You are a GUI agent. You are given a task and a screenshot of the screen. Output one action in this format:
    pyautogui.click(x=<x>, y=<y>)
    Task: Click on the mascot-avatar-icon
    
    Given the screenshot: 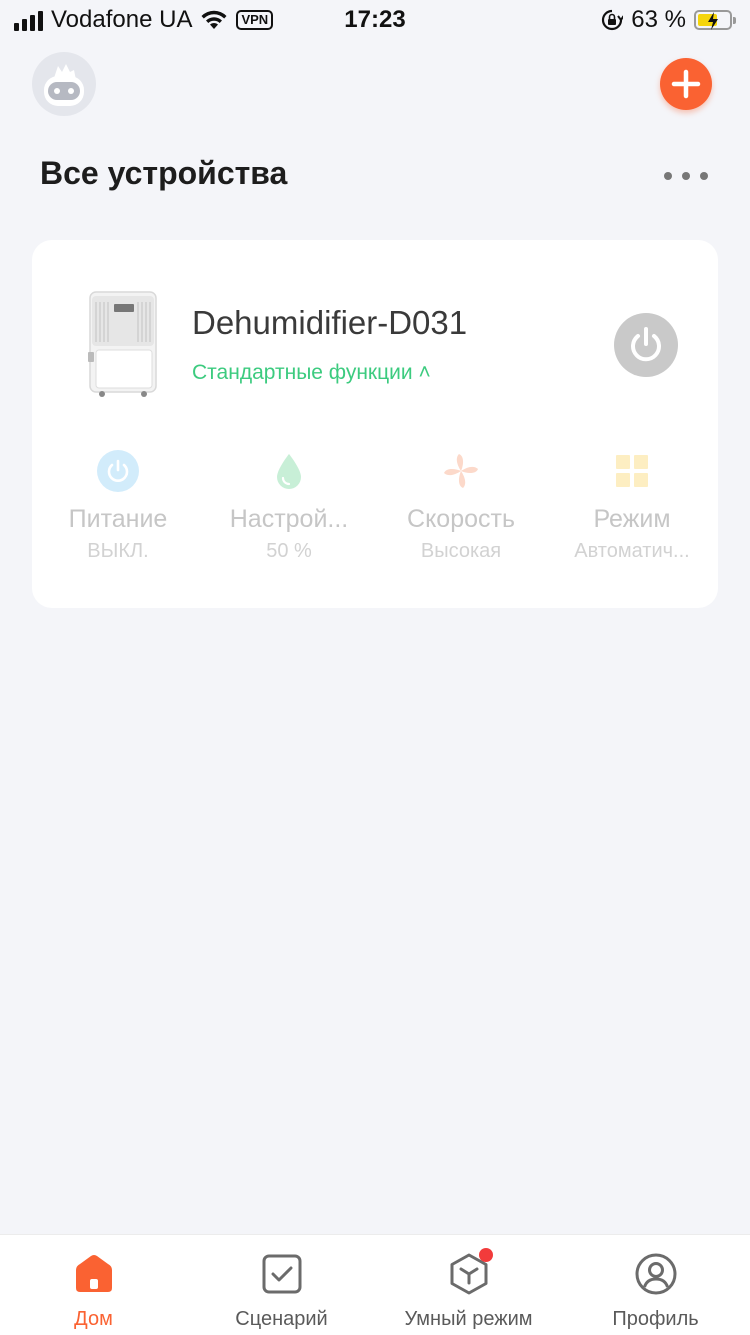 What is the action you would take?
    pyautogui.click(x=64, y=85)
    